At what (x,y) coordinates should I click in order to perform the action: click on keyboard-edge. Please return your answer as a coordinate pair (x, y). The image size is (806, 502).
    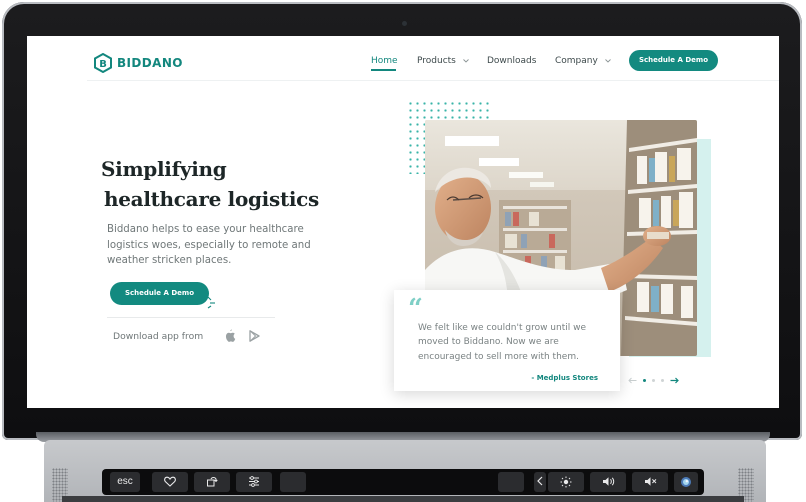
    Looking at the image, I should click on (403, 499).